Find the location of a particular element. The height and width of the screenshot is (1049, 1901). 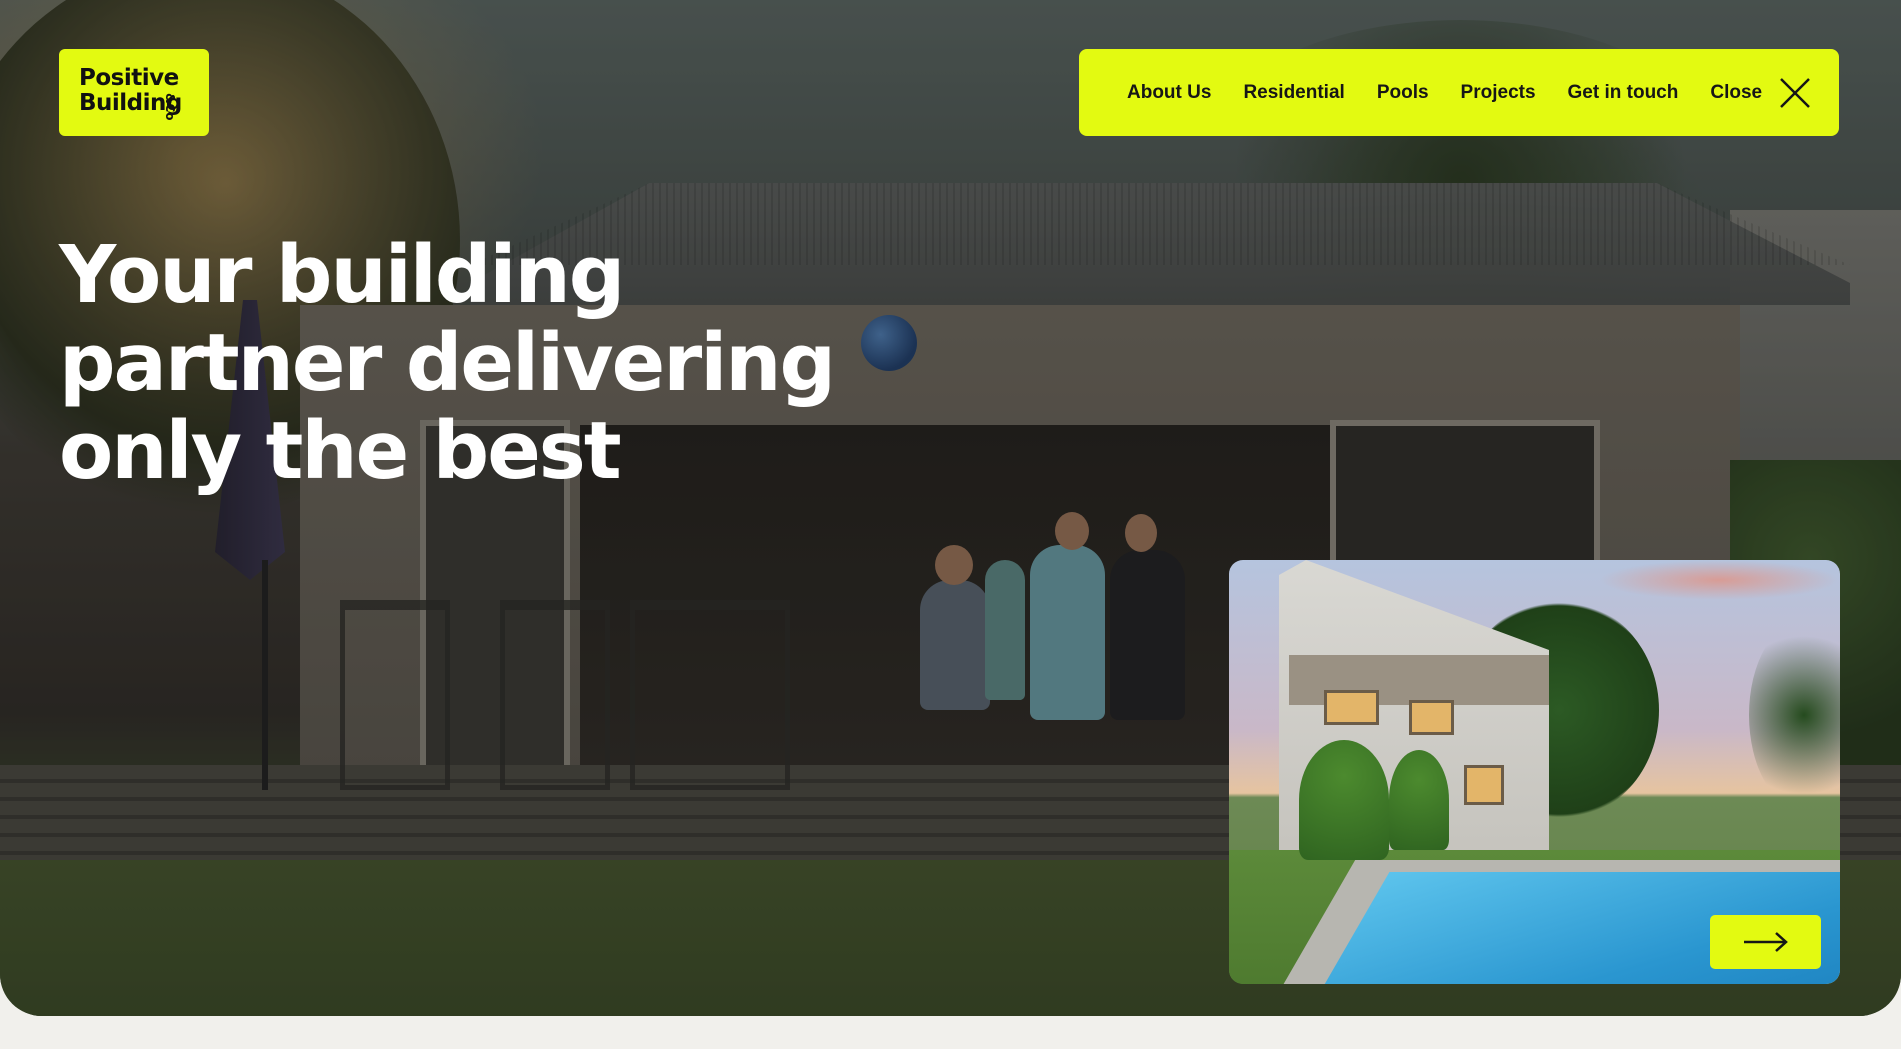

brand-logo: Positive Building &Co is located at coordinates (134, 92).